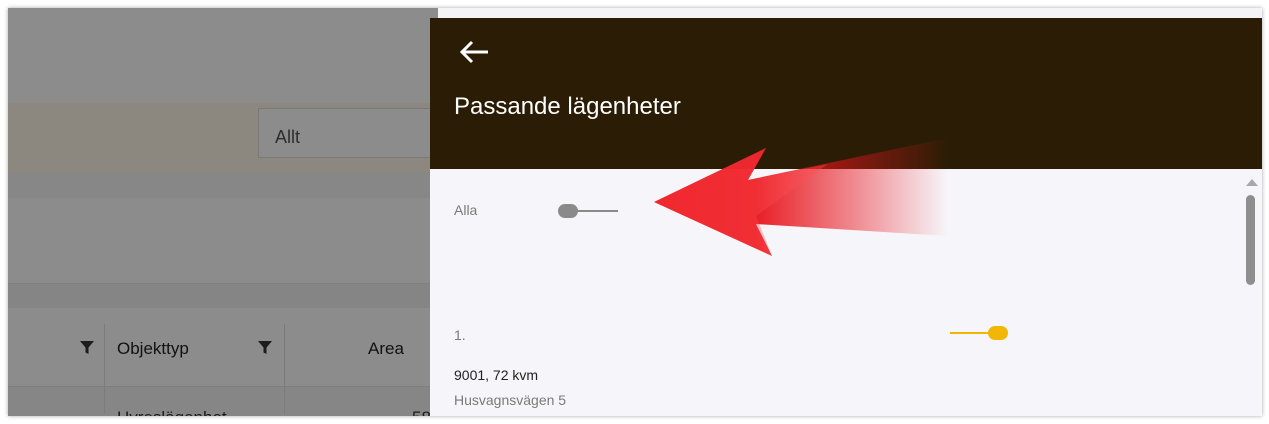 The image size is (1269, 424). I want to click on scroll-thumb, so click(1250, 240).